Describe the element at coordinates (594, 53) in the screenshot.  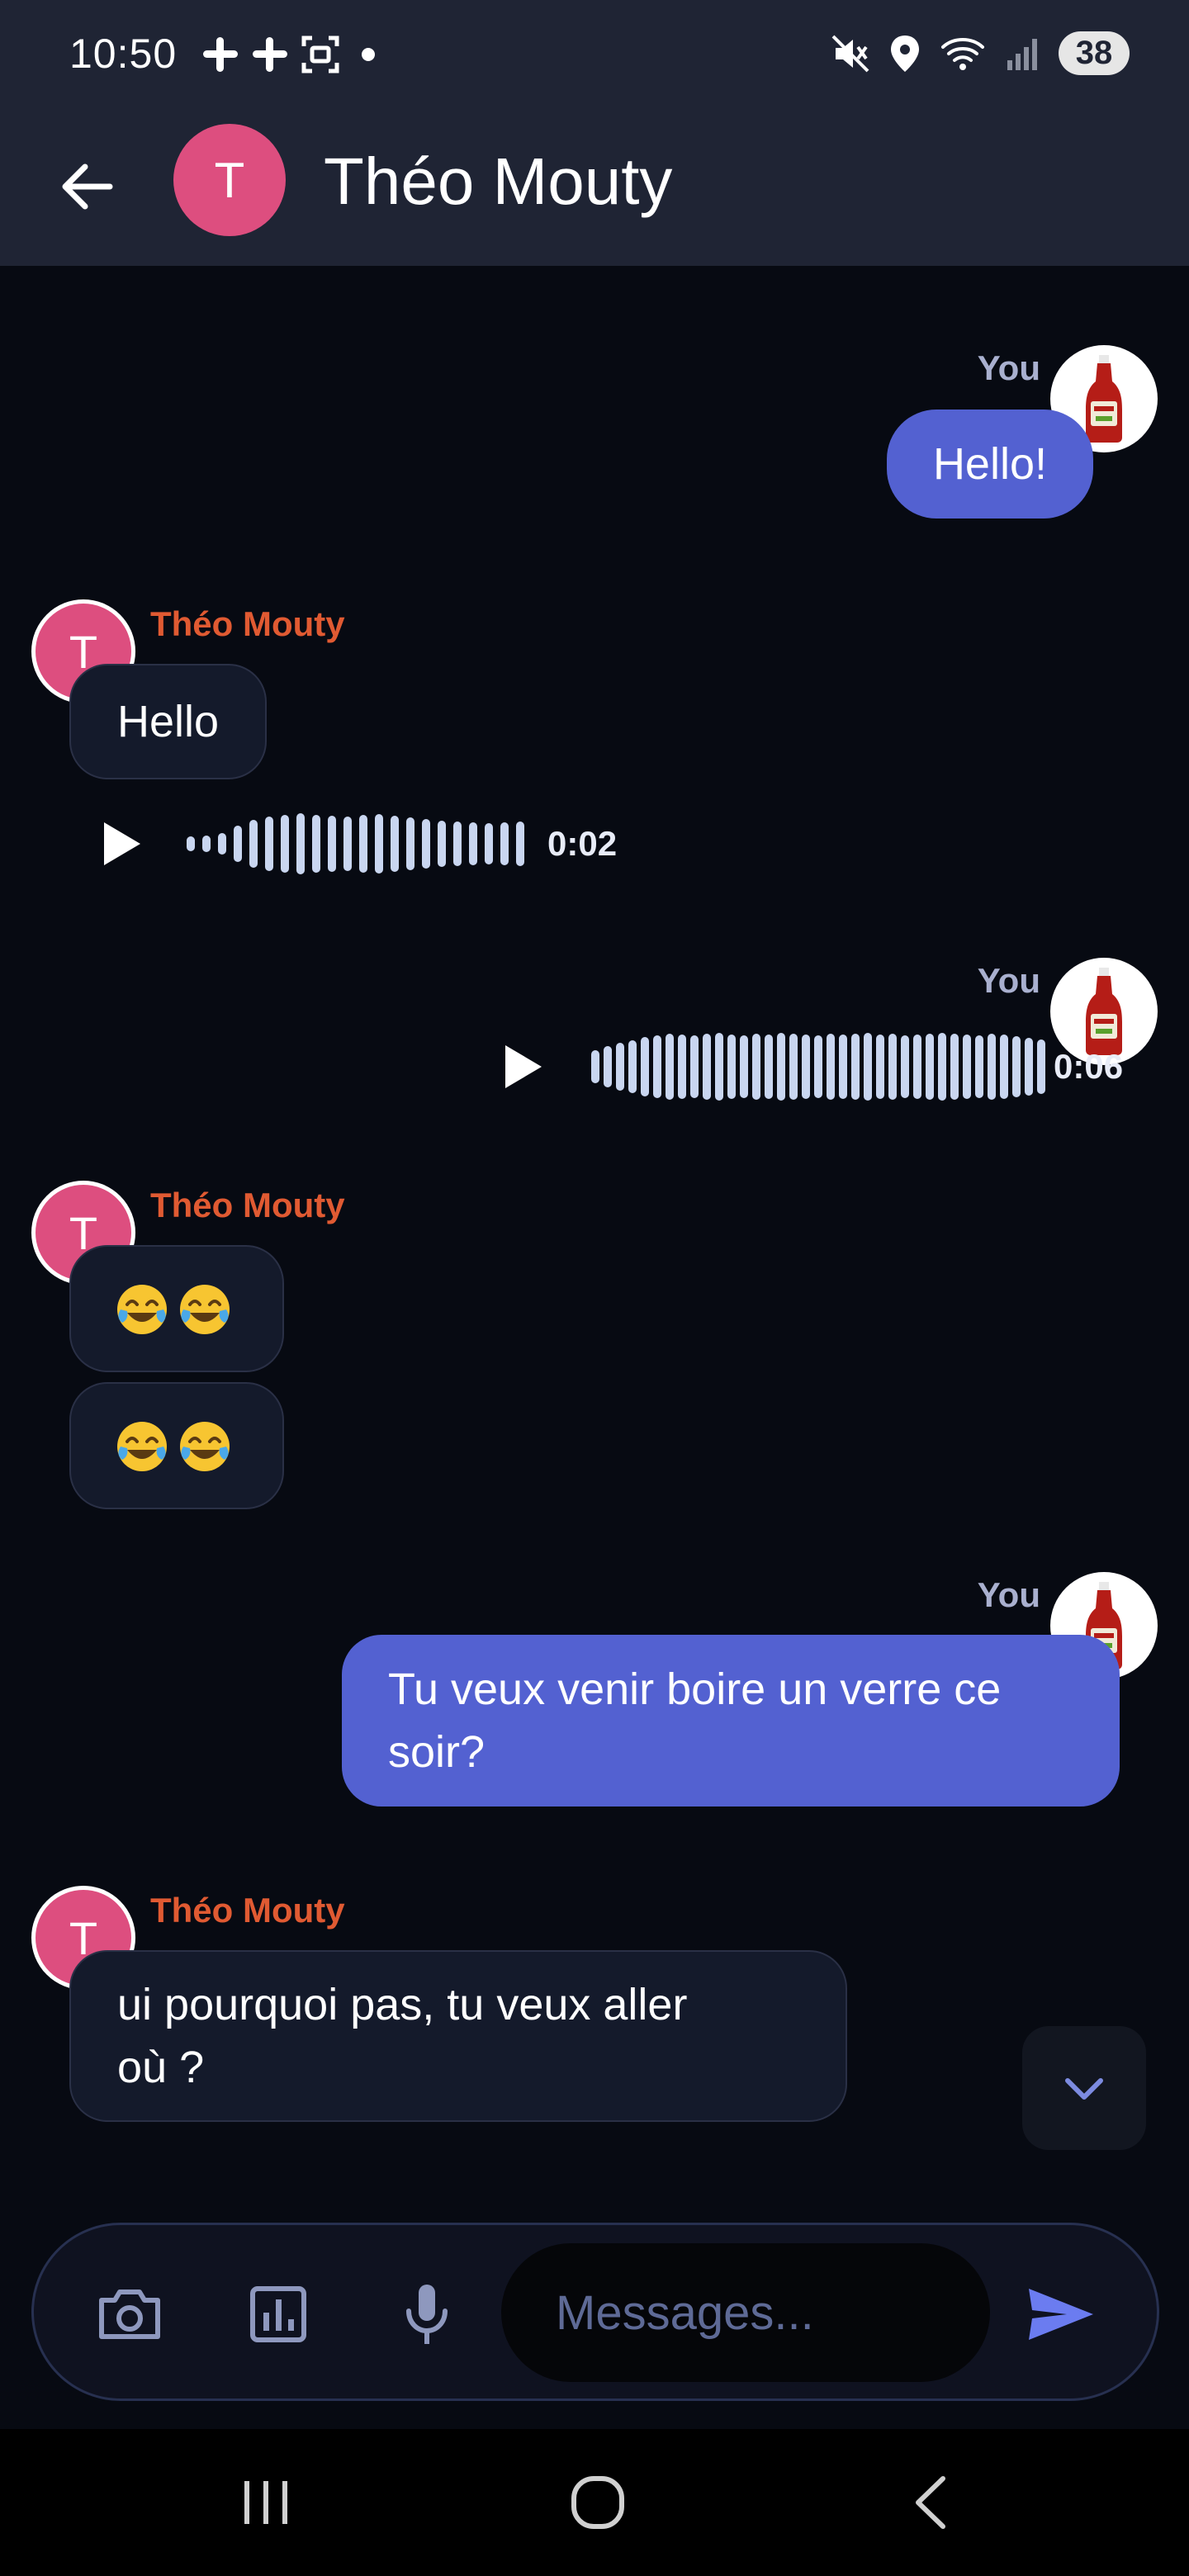
I see `status-bar: 10:50 38` at that location.